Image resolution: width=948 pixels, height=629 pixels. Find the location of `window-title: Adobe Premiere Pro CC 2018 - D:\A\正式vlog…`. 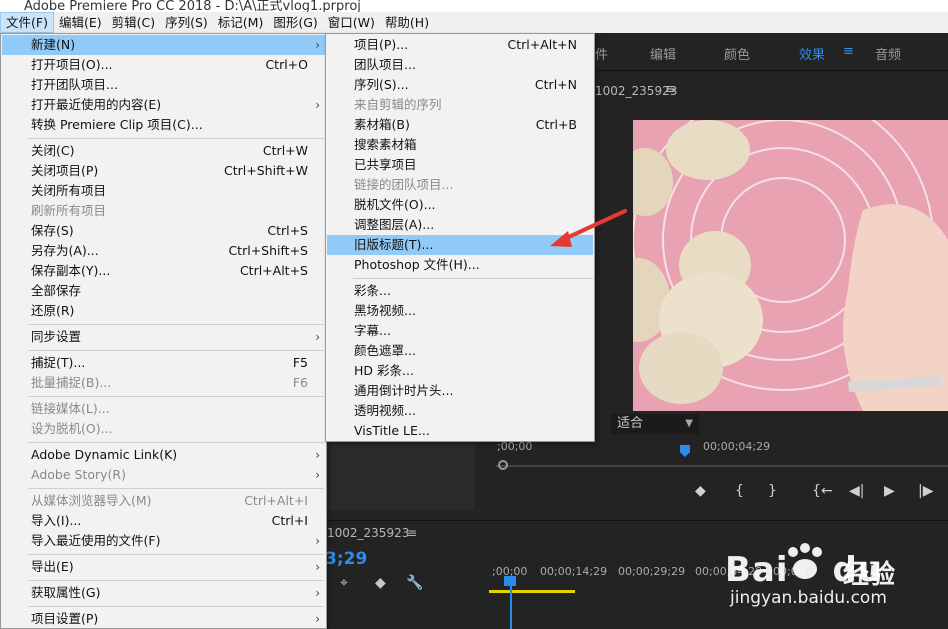

window-title: Adobe Premiere Pro CC 2018 - D:\A\正式vlog… is located at coordinates (192, 6).